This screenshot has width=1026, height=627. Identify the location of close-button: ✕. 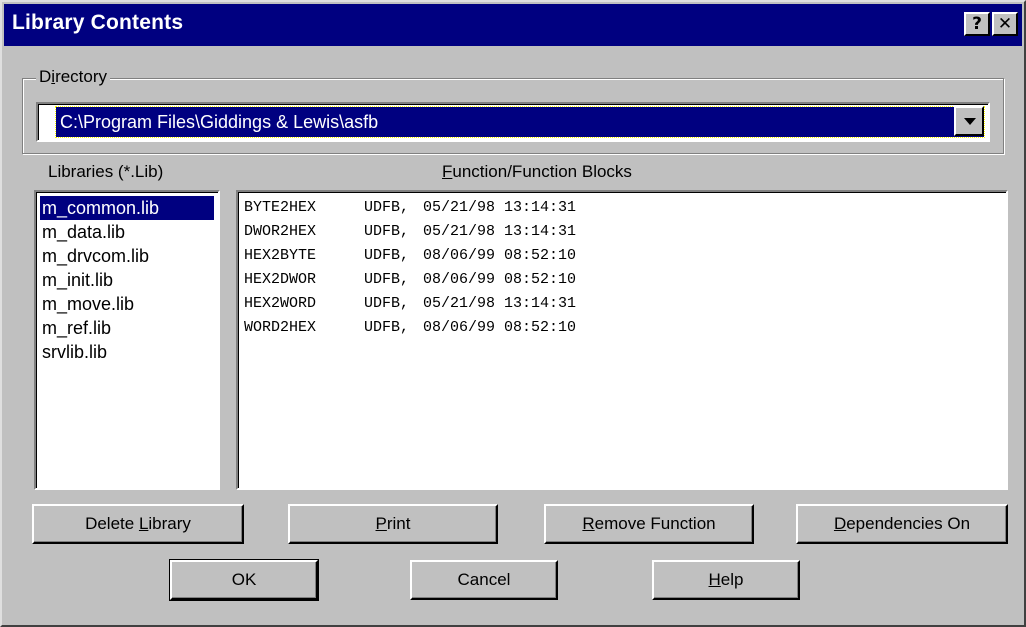
(1005, 24).